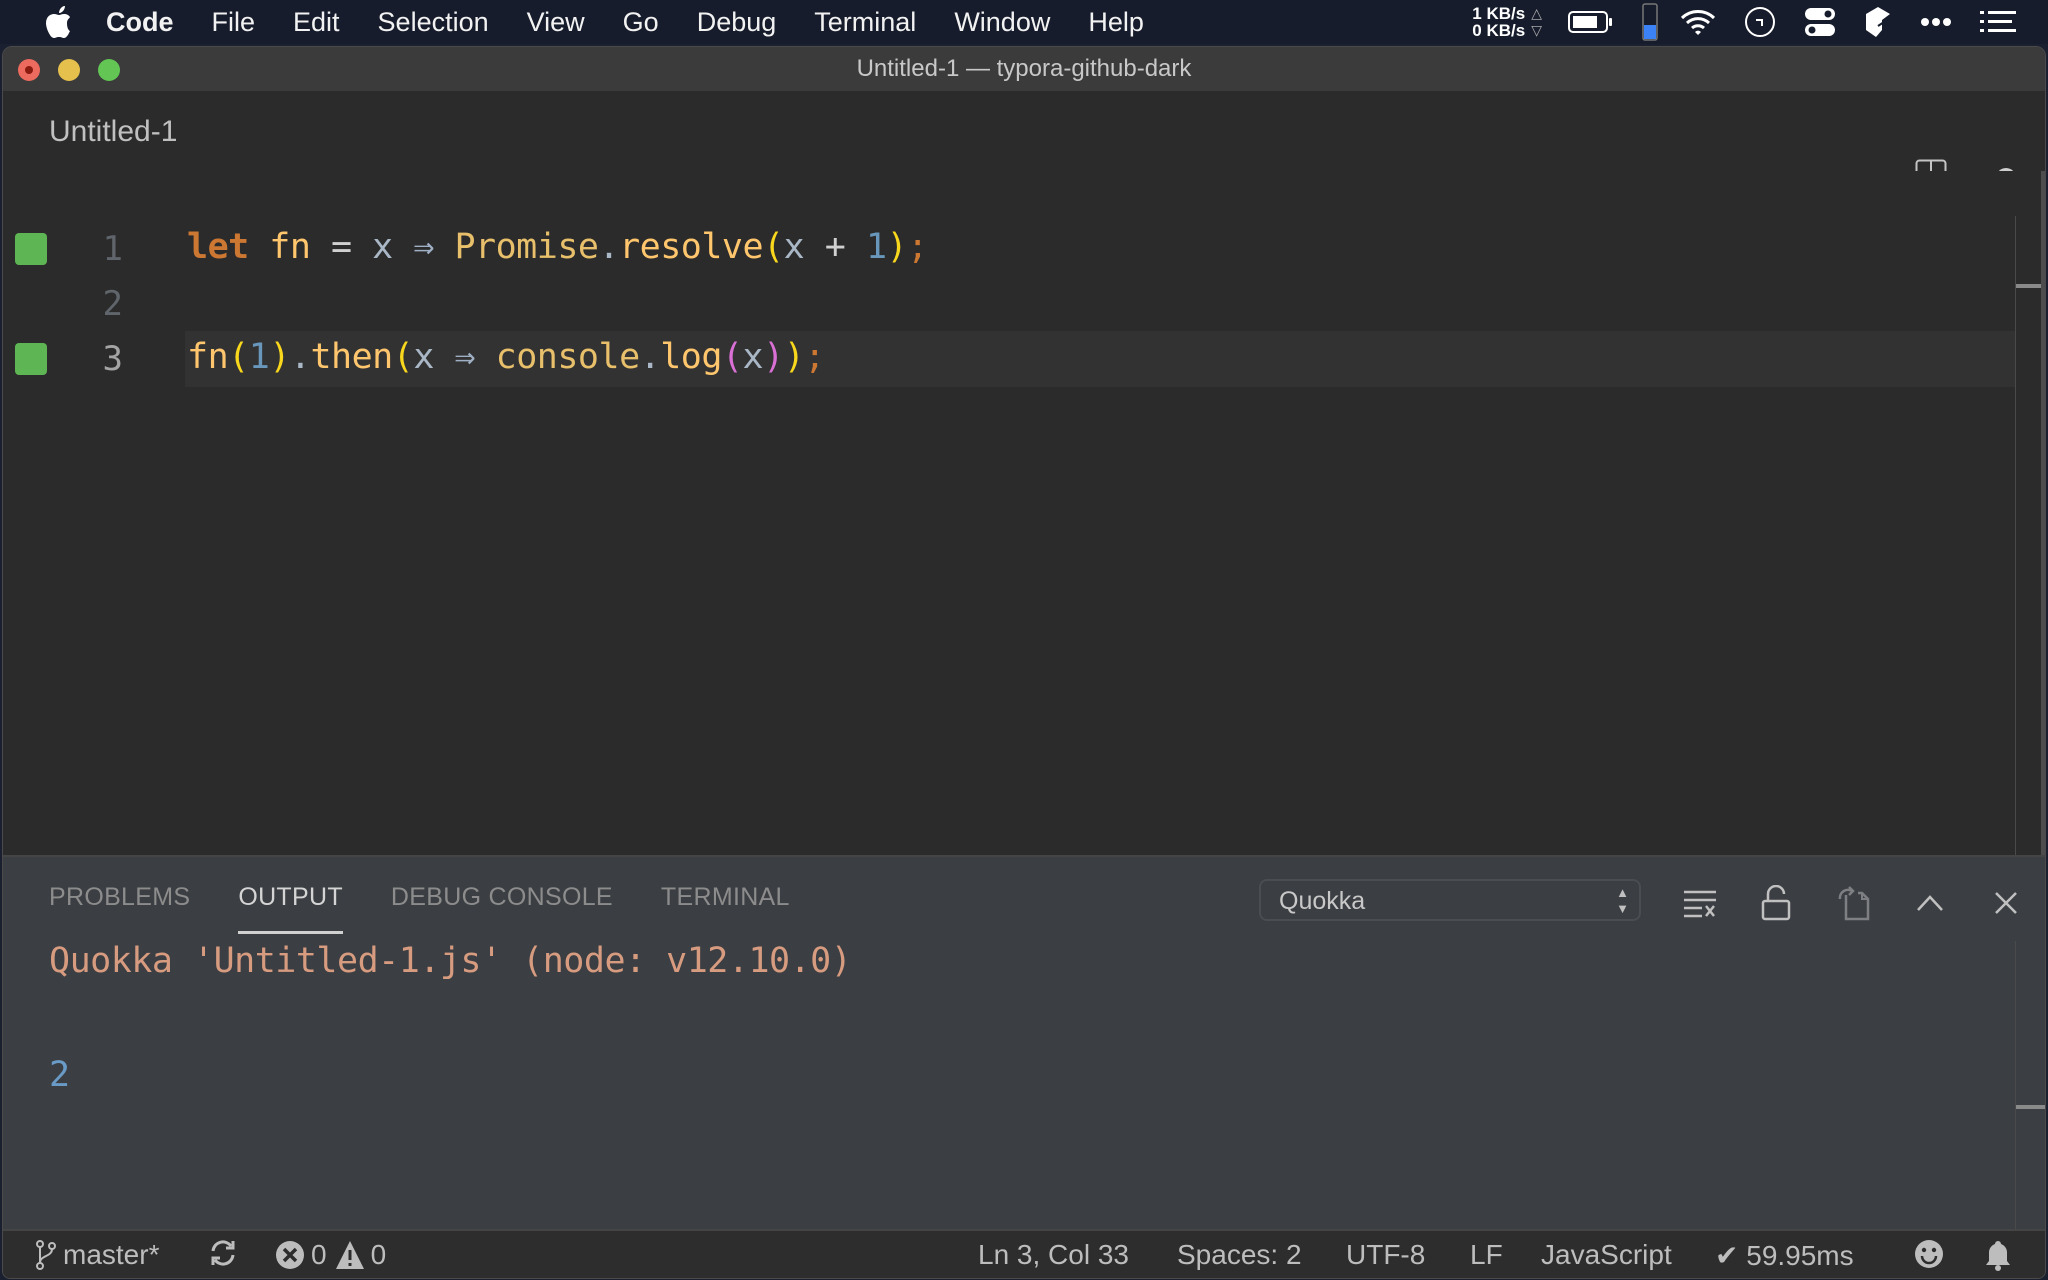 This screenshot has width=2048, height=1280. I want to click on clear-output-icon, so click(1700, 903).